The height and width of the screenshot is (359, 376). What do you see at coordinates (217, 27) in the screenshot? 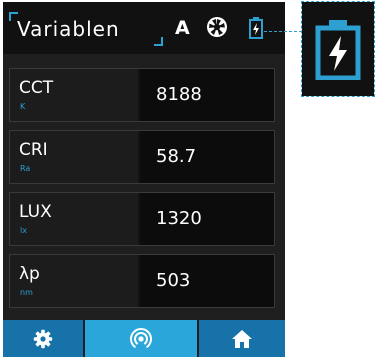
I see `aperture-icon` at bounding box center [217, 27].